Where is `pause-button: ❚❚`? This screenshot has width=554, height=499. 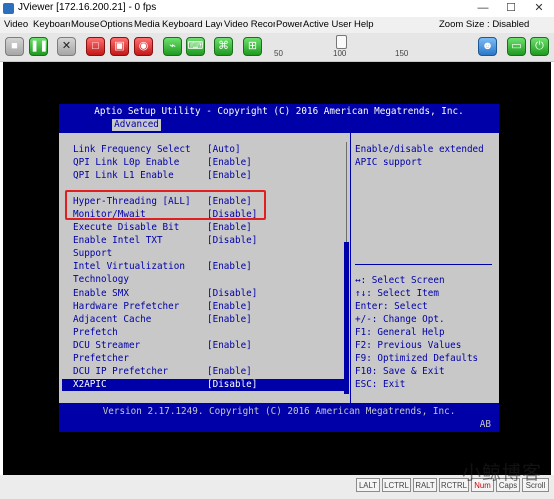
pause-button: ❚❚ is located at coordinates (38, 46).